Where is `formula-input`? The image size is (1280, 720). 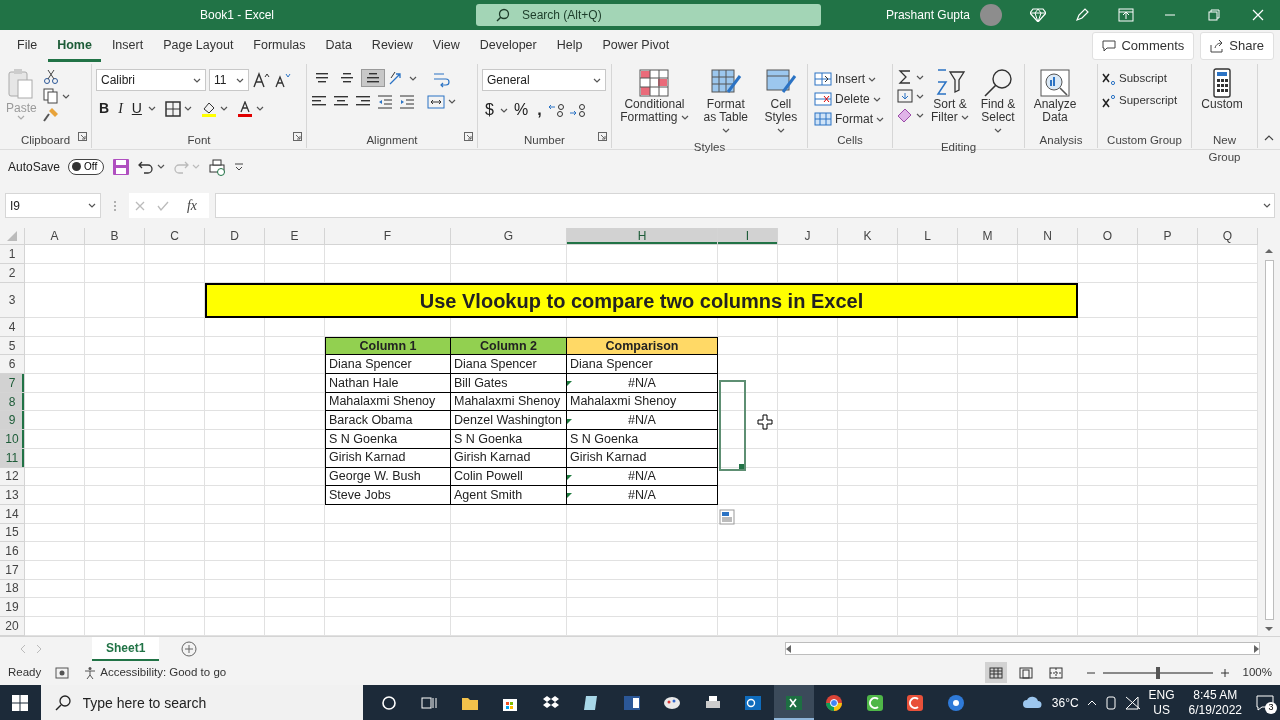 formula-input is located at coordinates (745, 205).